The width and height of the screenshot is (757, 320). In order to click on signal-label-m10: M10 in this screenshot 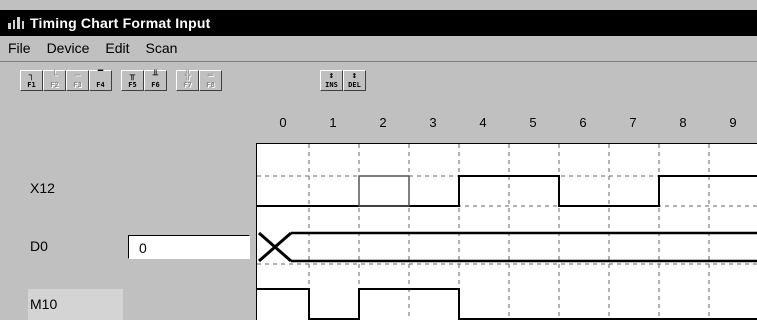, I will do `click(44, 304)`.